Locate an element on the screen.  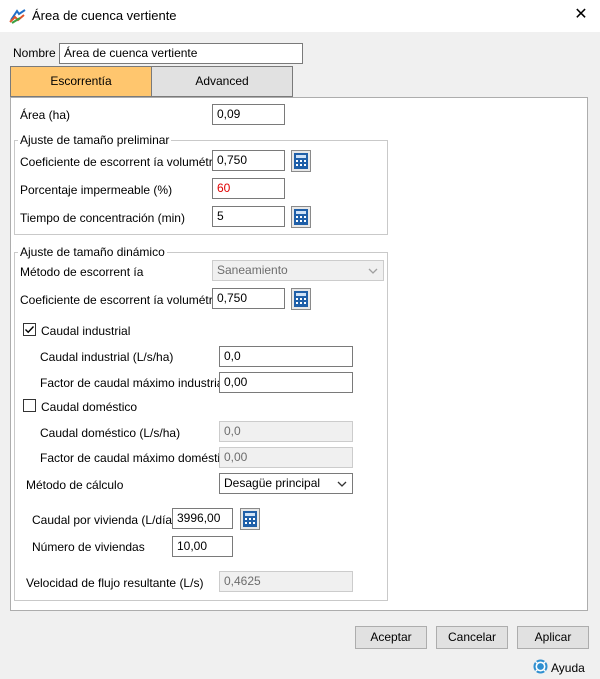
area-input: 0,09 is located at coordinates (248, 114).